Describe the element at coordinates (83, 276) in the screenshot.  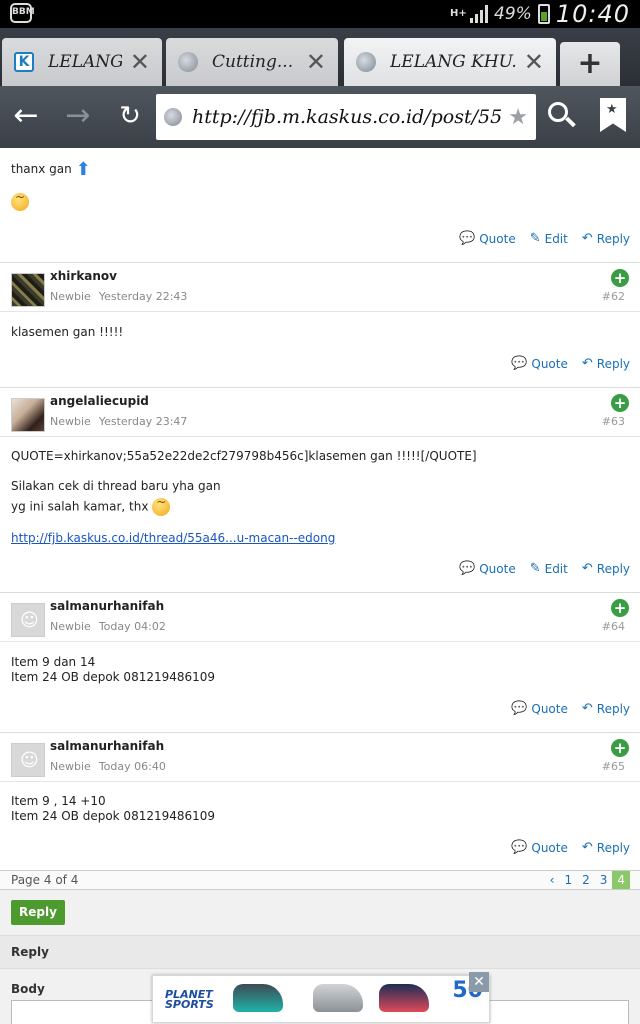
I see `username: xhirkanov` at that location.